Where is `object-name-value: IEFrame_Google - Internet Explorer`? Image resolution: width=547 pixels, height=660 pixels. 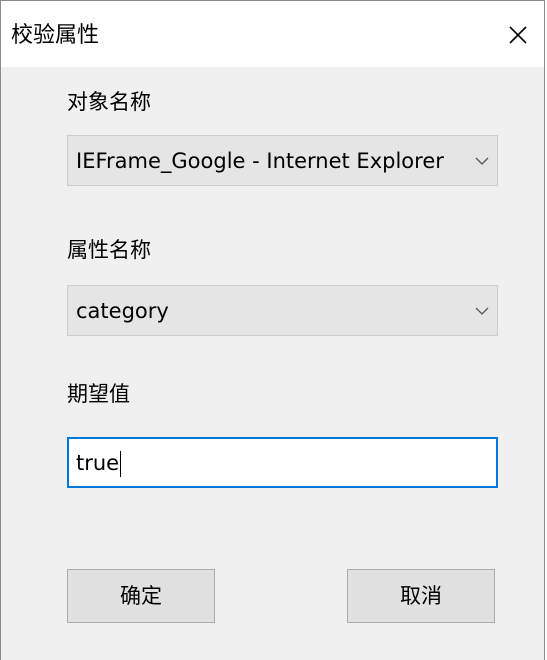
object-name-value: IEFrame_Google - Internet Explorer is located at coordinates (260, 161).